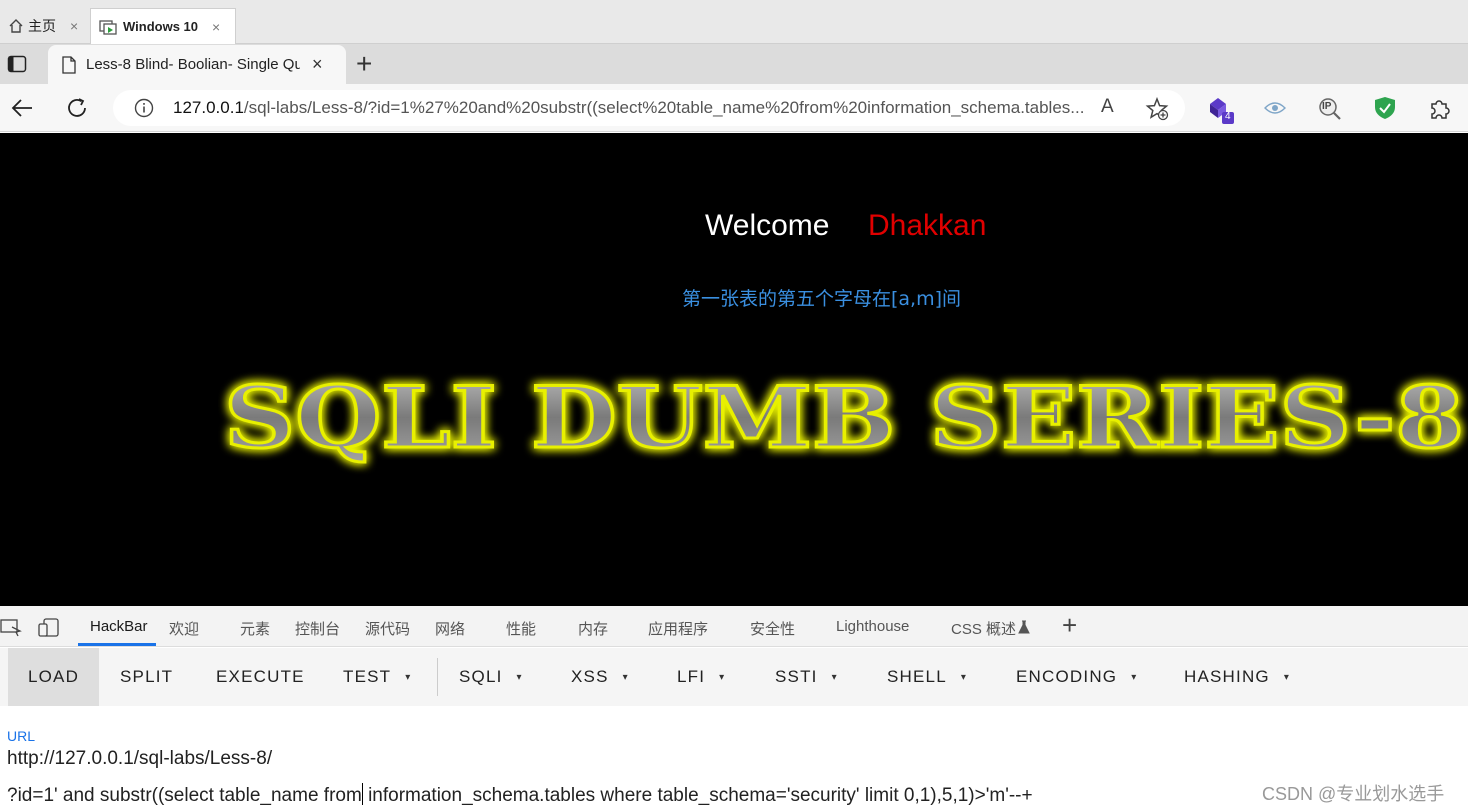 Image resolution: width=1468 pixels, height=810 pixels. I want to click on split-button: SPLIT, so click(146, 677).